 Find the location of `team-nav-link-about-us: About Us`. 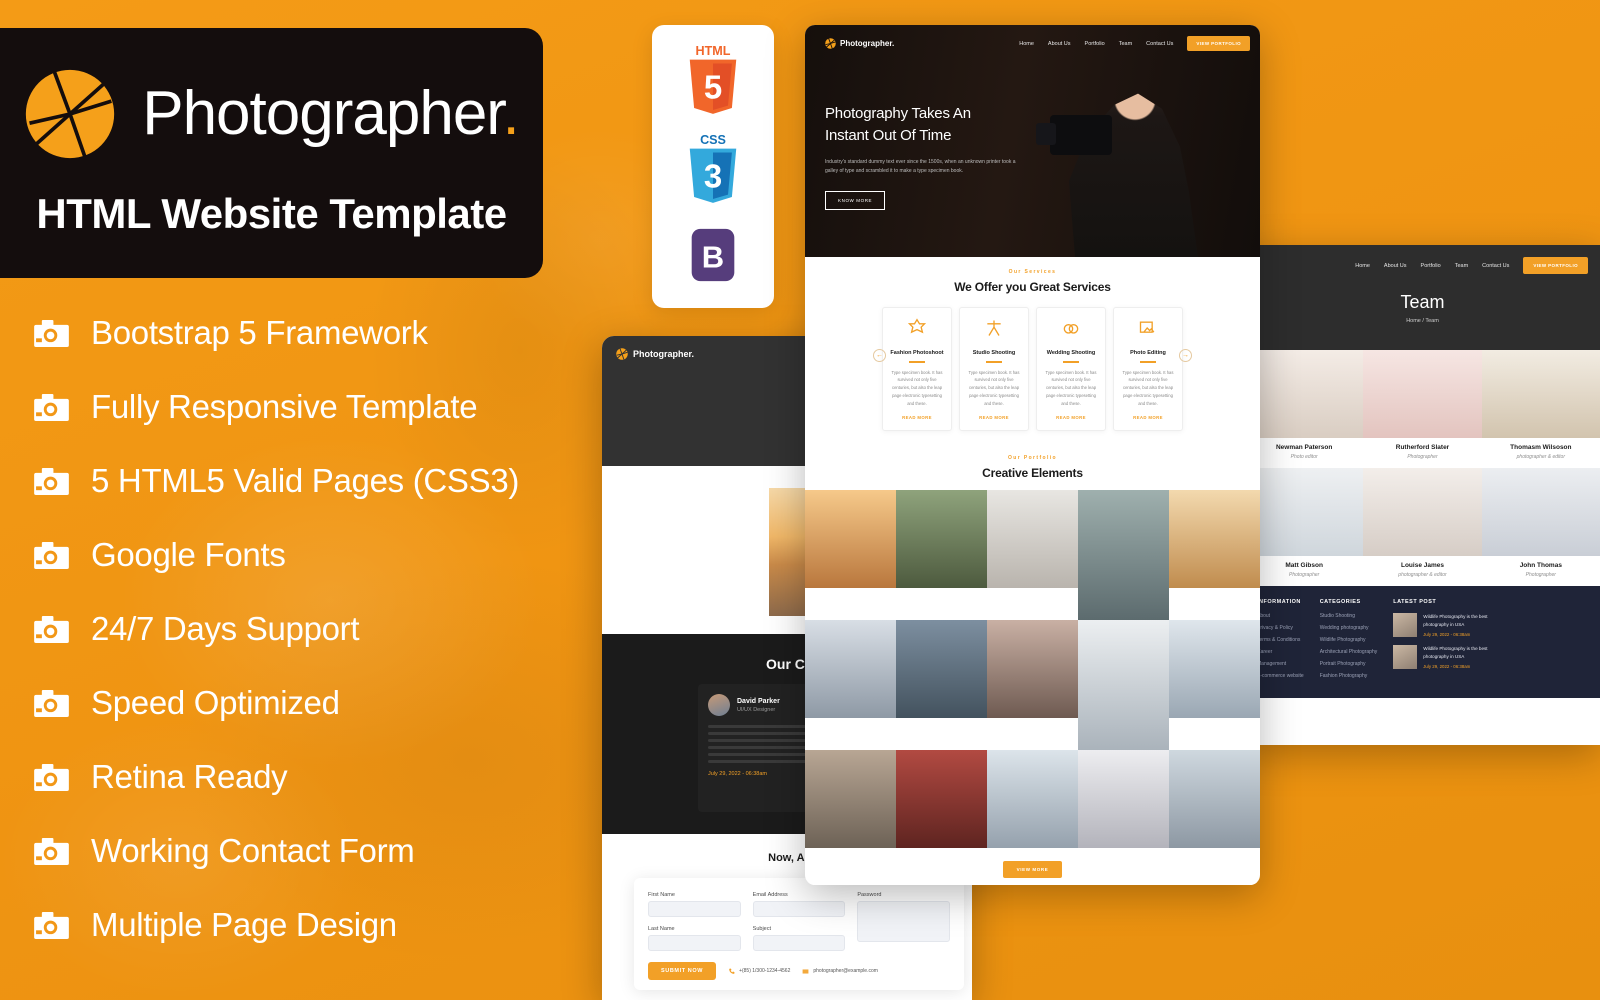

team-nav-link-about-us: About Us is located at coordinates (1395, 266).